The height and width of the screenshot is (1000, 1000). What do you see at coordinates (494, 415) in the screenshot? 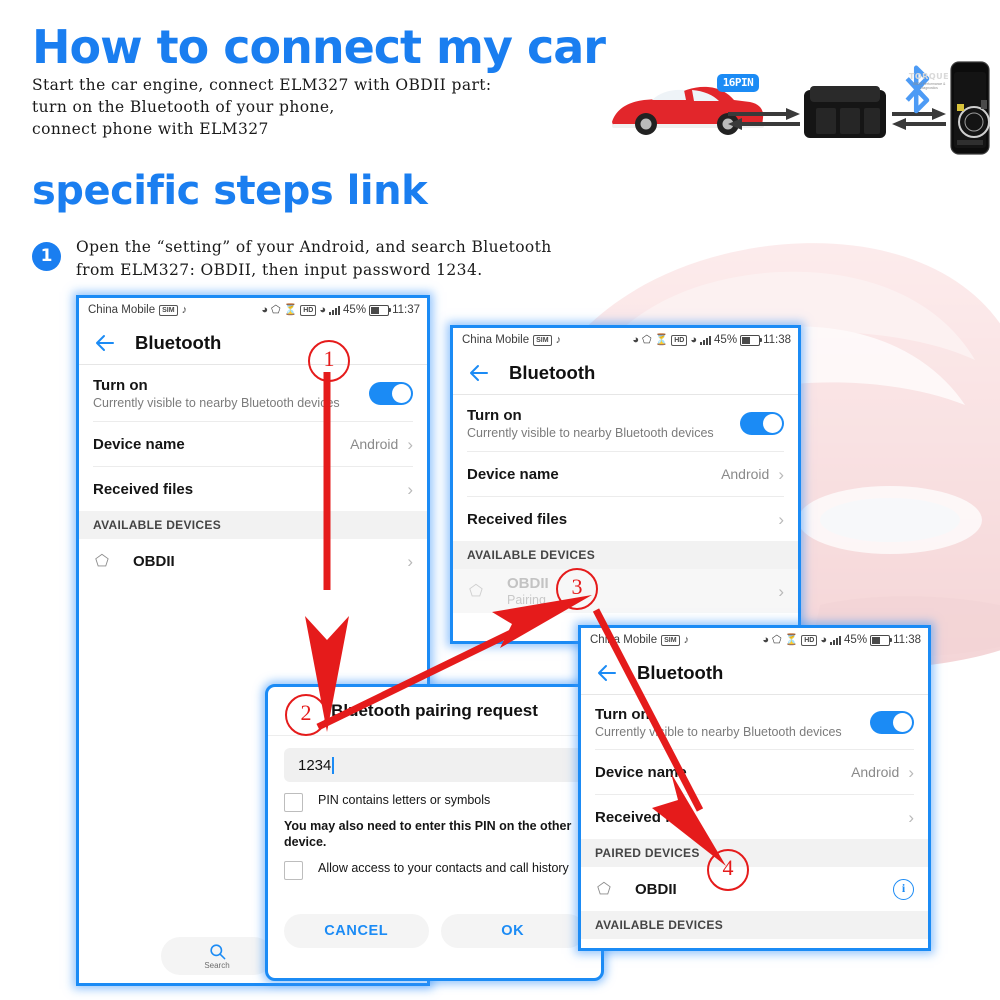
I see `row-turn-on-label: Turn on` at bounding box center [494, 415].